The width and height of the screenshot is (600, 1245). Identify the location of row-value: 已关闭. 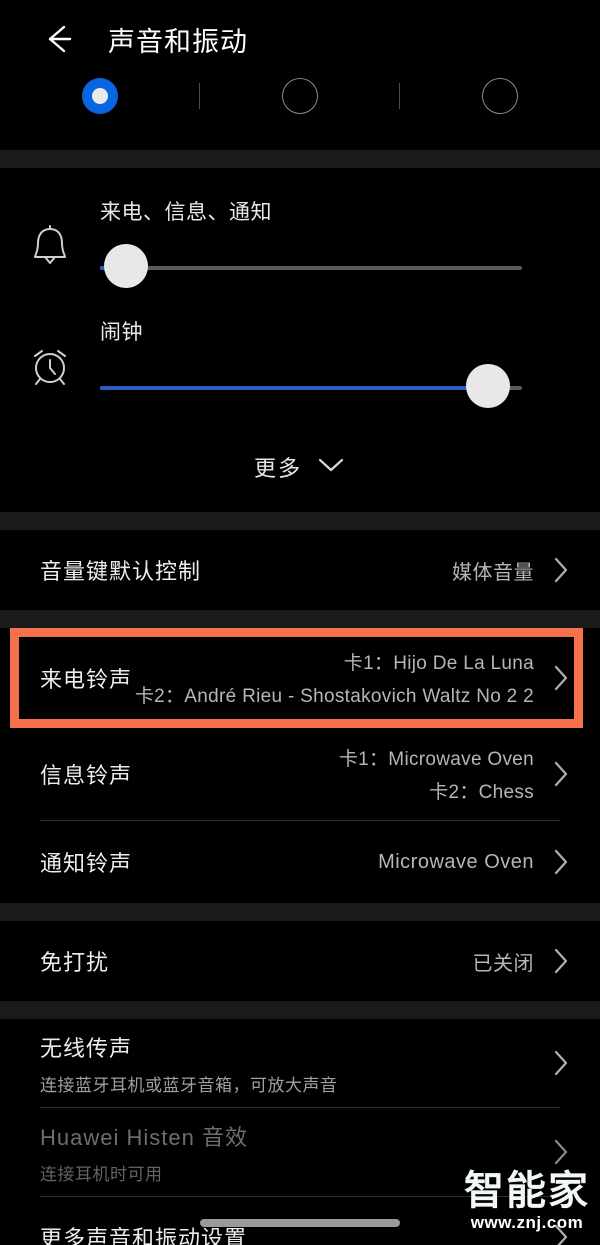
(503, 963).